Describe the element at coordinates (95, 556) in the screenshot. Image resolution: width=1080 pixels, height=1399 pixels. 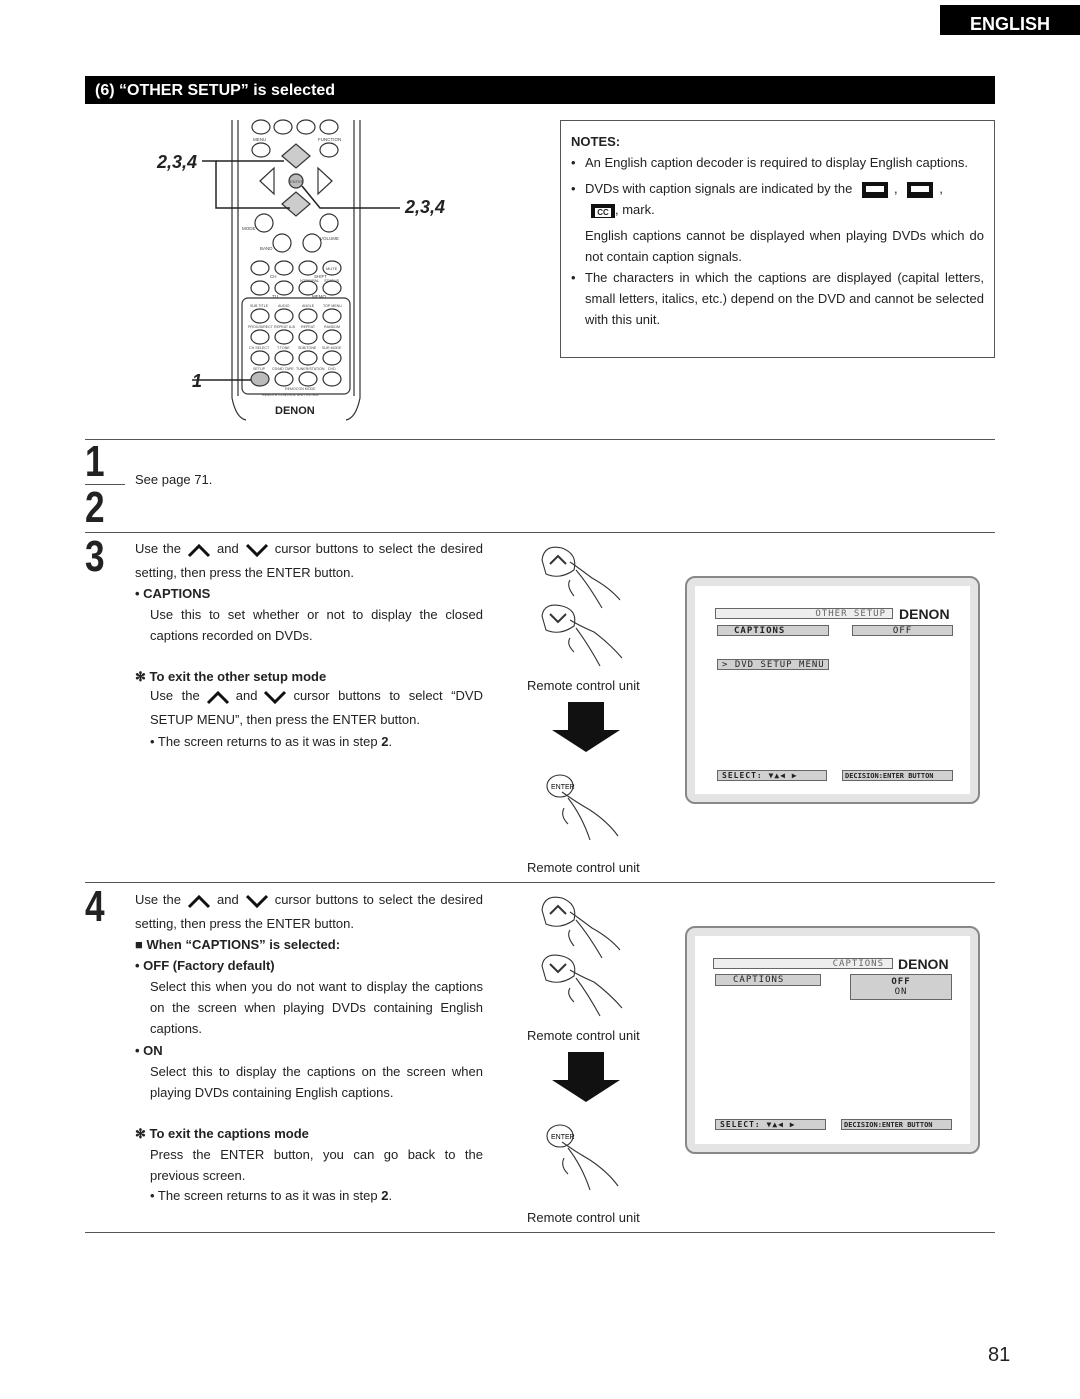
I see `step-number-3: 3` at that location.